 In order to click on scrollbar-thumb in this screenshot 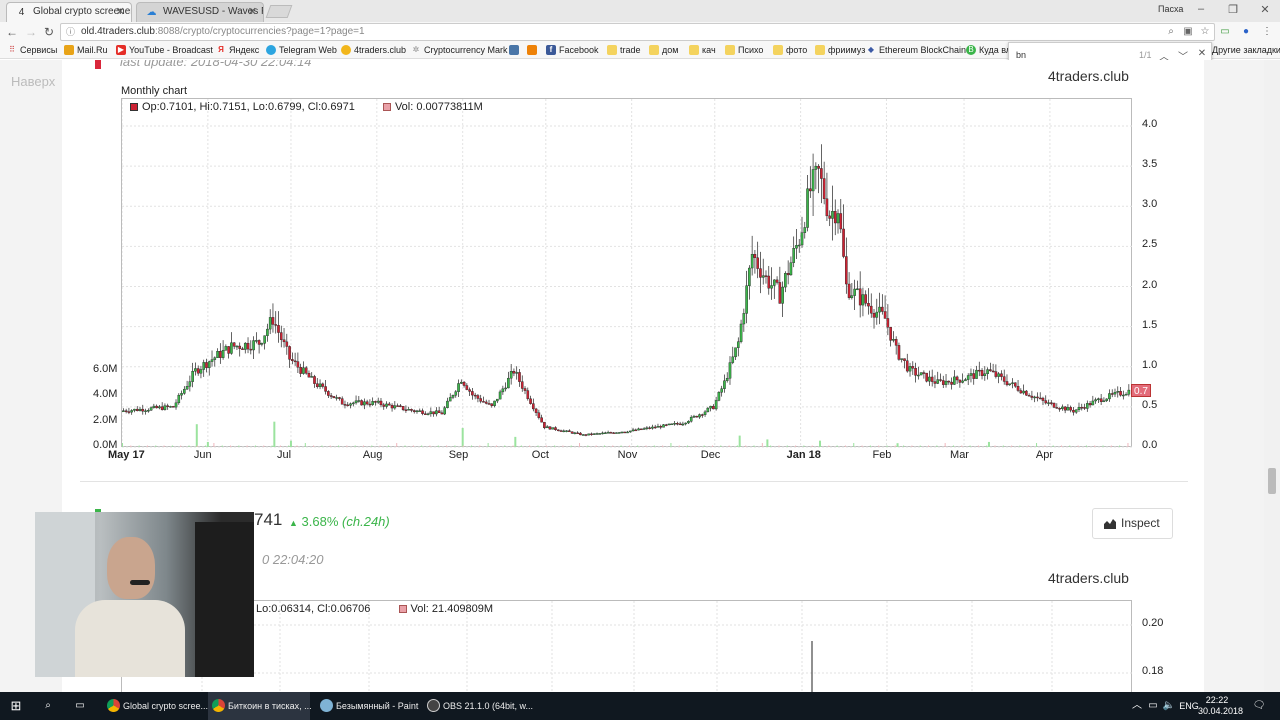, I will do `click(1272, 481)`.